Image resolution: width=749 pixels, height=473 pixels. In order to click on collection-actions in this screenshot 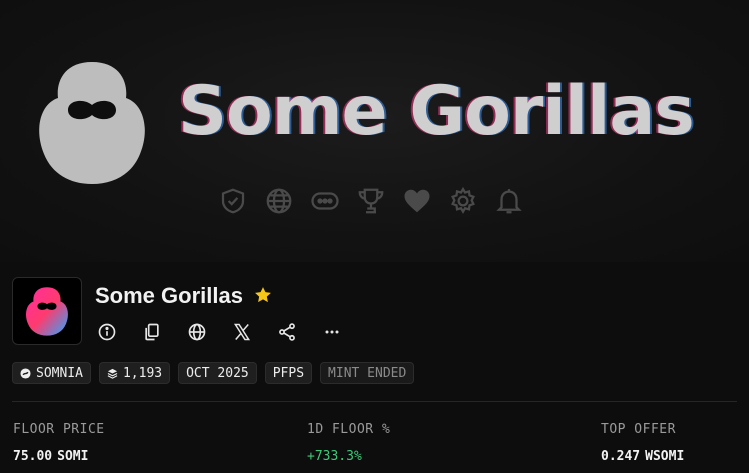, I will do `click(219, 332)`.